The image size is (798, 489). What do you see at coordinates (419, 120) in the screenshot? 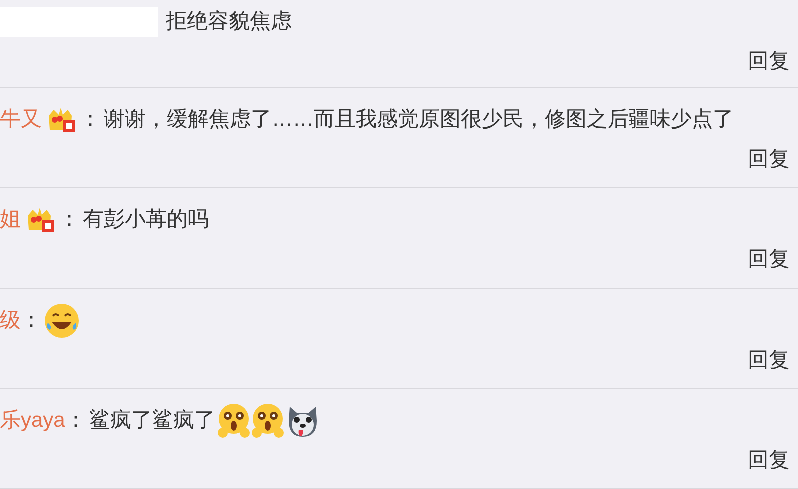
I see `comment-text: 谢谢，缓解焦虑了……而且我感觉原图很少民，修图之后疆味少点了` at bounding box center [419, 120].